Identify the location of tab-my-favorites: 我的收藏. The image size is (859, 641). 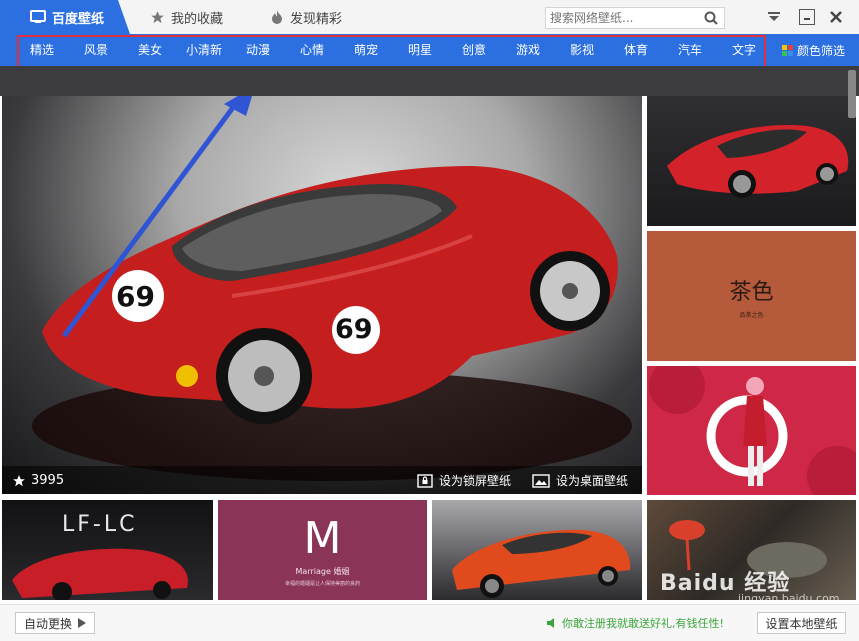
(186, 17).